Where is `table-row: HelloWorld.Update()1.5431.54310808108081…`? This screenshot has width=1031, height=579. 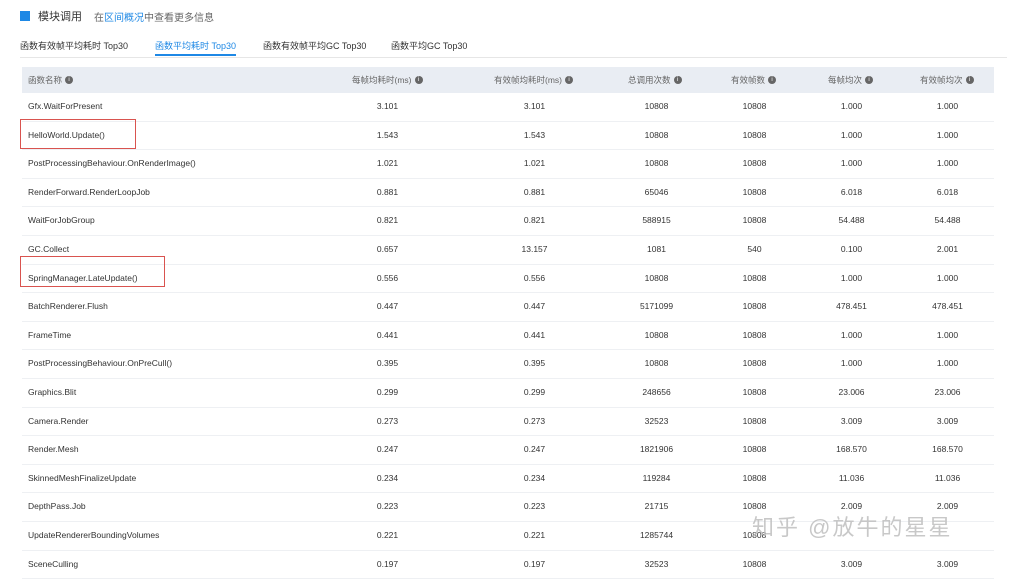 table-row: HelloWorld.Update()1.5431.54310808108081… is located at coordinates (508, 136).